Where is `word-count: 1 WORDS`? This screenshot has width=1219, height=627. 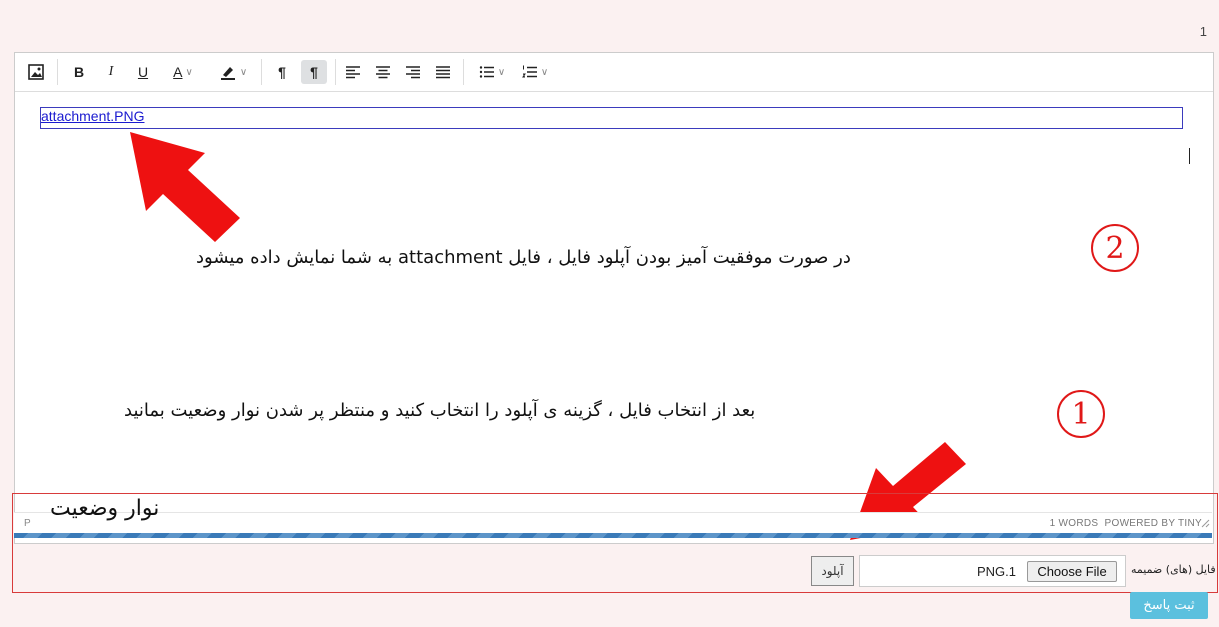 word-count: 1 WORDS is located at coordinates (1074, 523).